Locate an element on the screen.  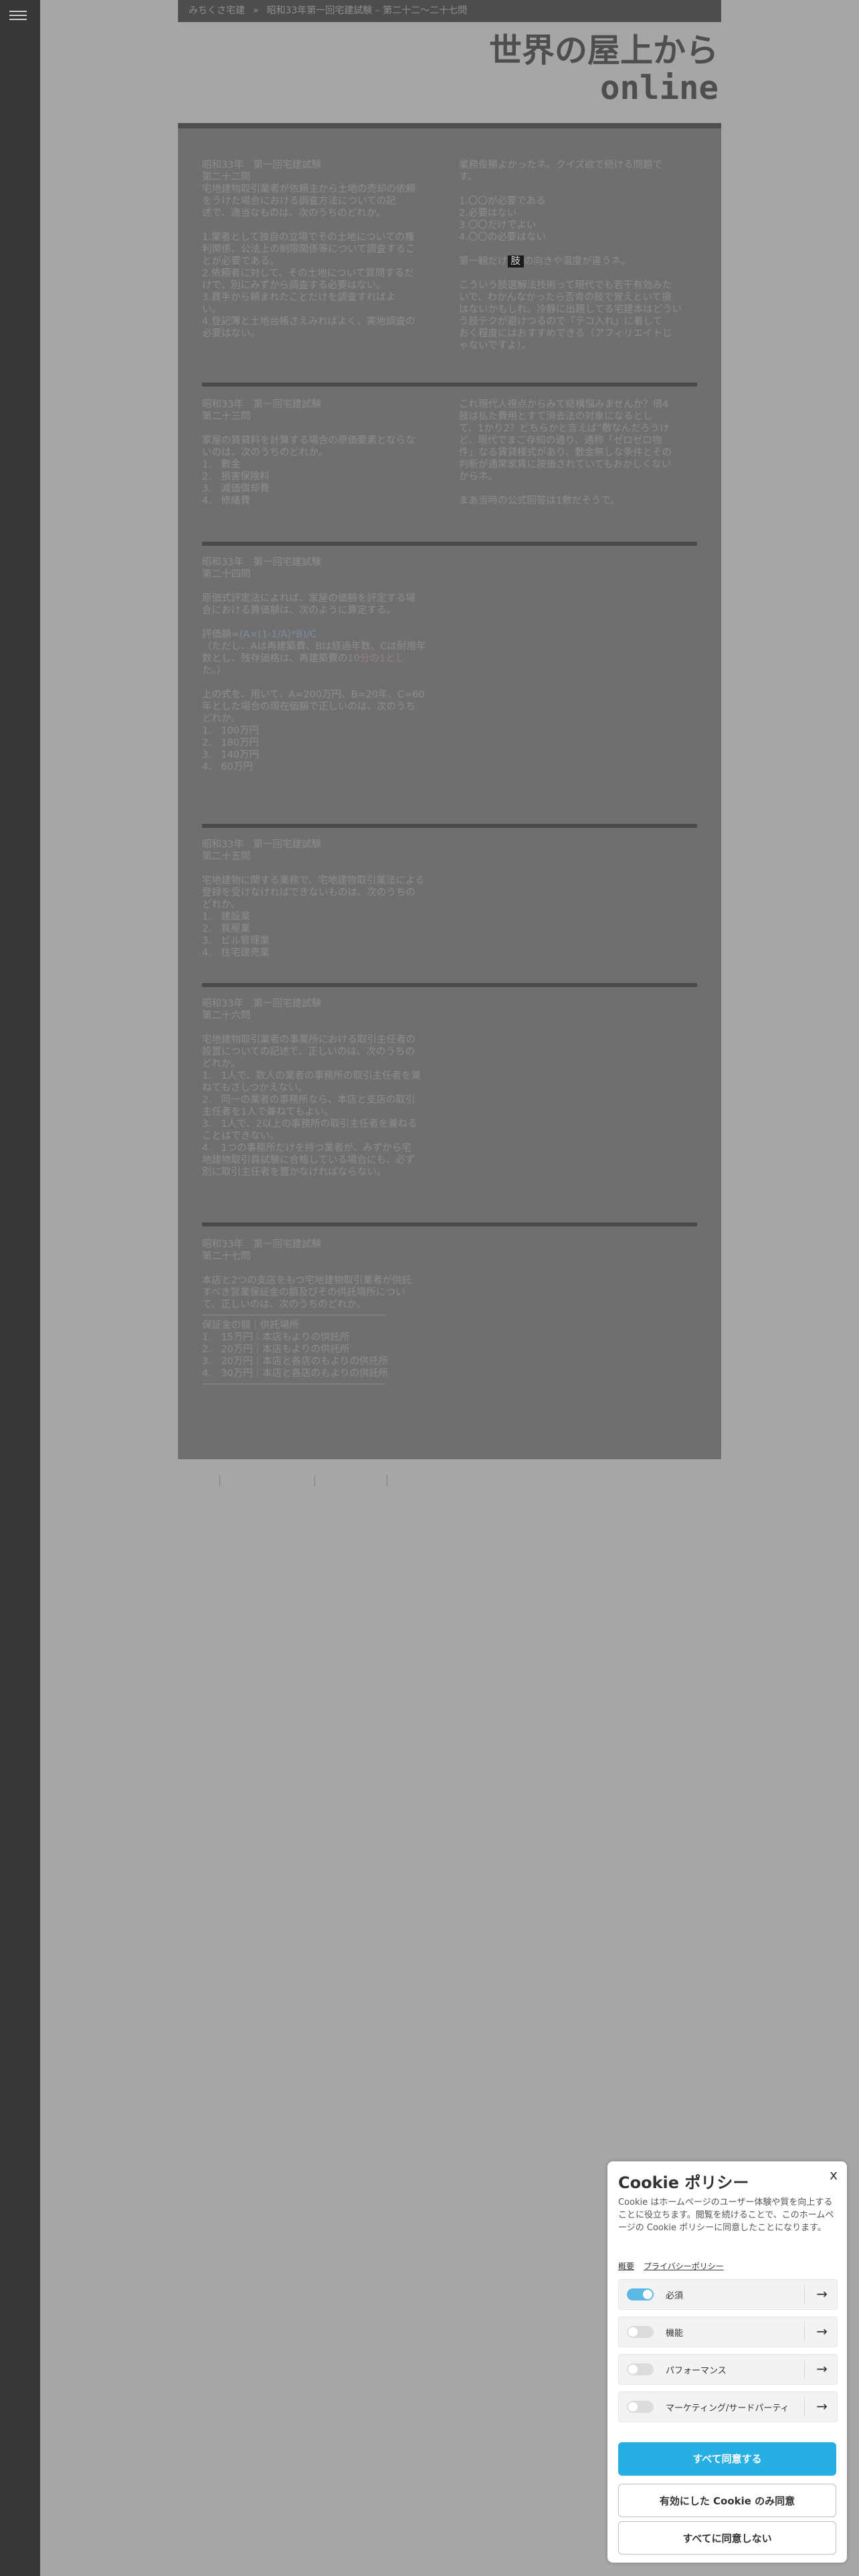
option-text: 1. 15万円｜本店もよりの供託所 is located at coordinates (276, 1337).